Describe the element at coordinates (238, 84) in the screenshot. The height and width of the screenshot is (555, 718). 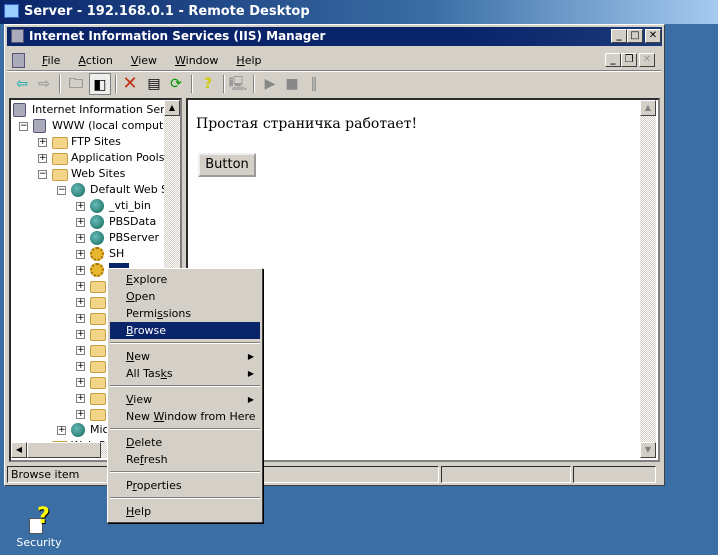
I see `connect-computer-icon: 🖳` at that location.